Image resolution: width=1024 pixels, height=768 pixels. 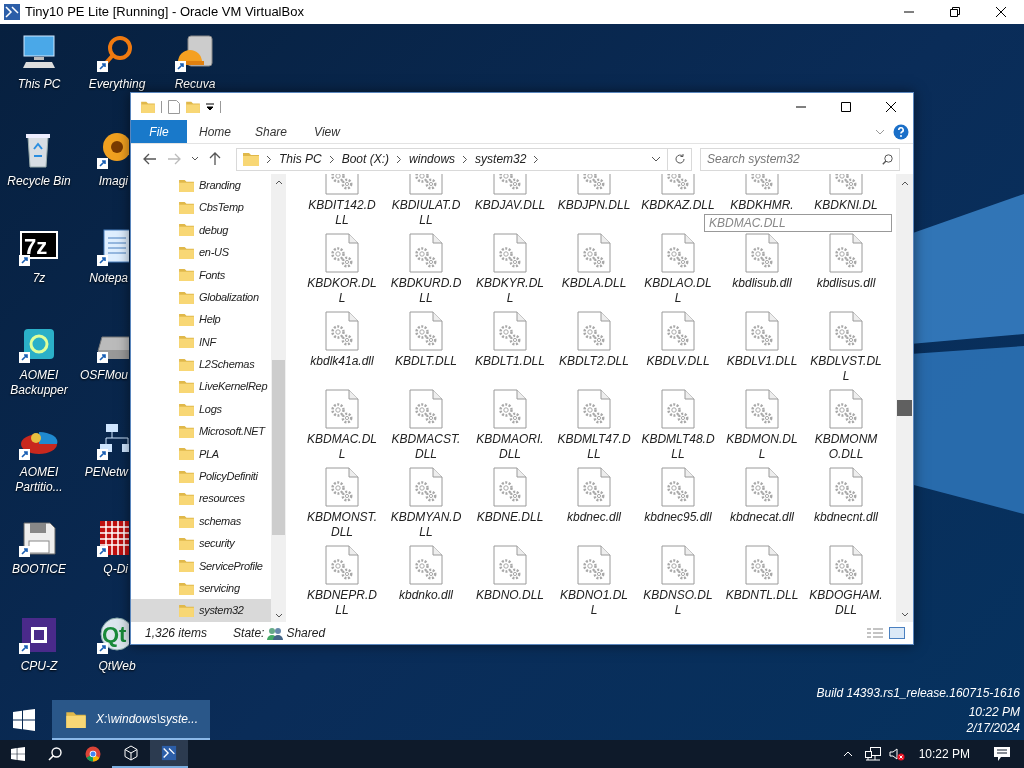 What do you see at coordinates (201, 274) in the screenshot?
I see `nav-pane-item: Fonts` at bounding box center [201, 274].